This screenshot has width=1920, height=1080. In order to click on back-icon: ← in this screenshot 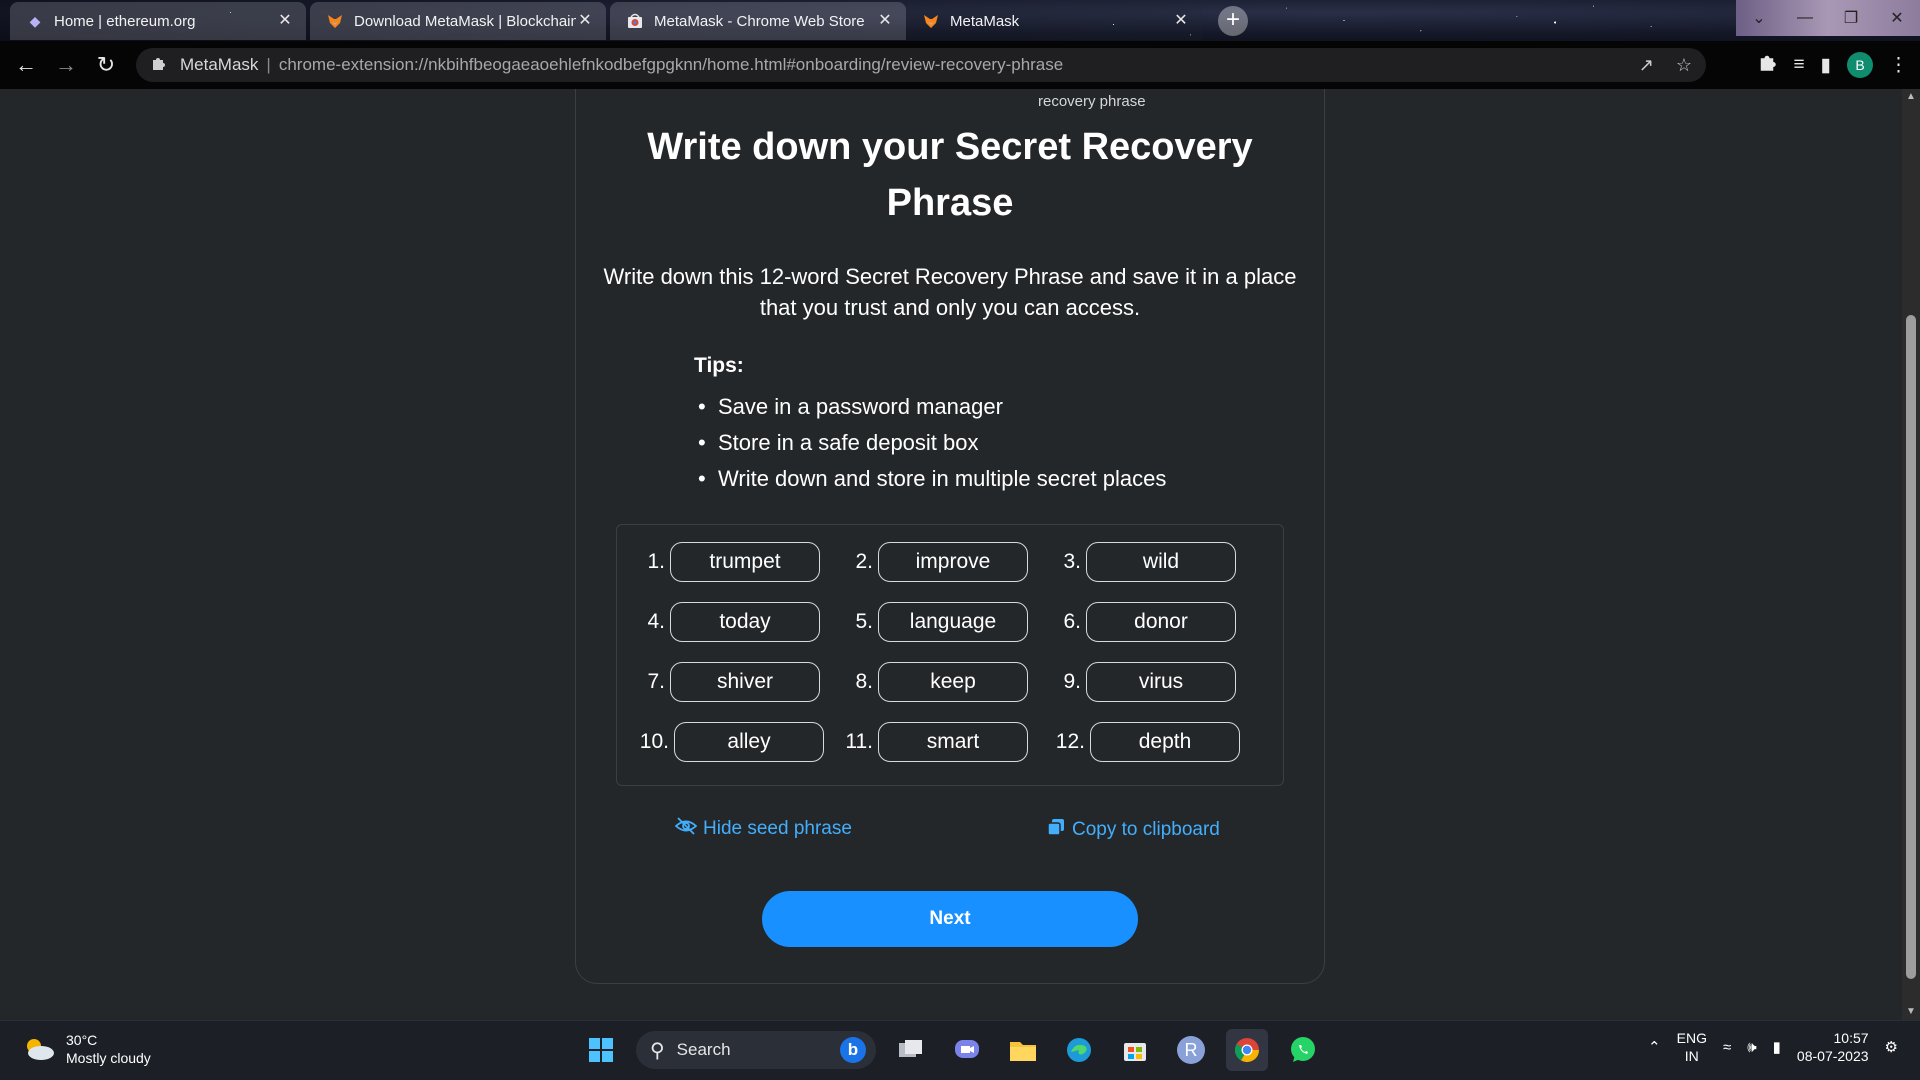, I will do `click(26, 65)`.